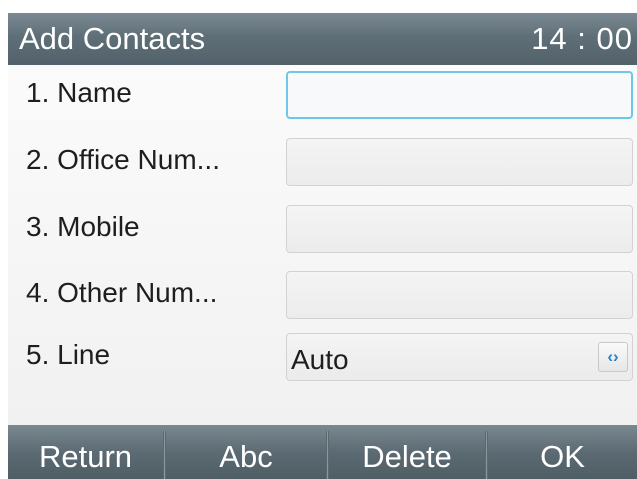 The width and height of the screenshot is (637, 479). Describe the element at coordinates (582, 38) in the screenshot. I see `clock: 14 : 00` at that location.